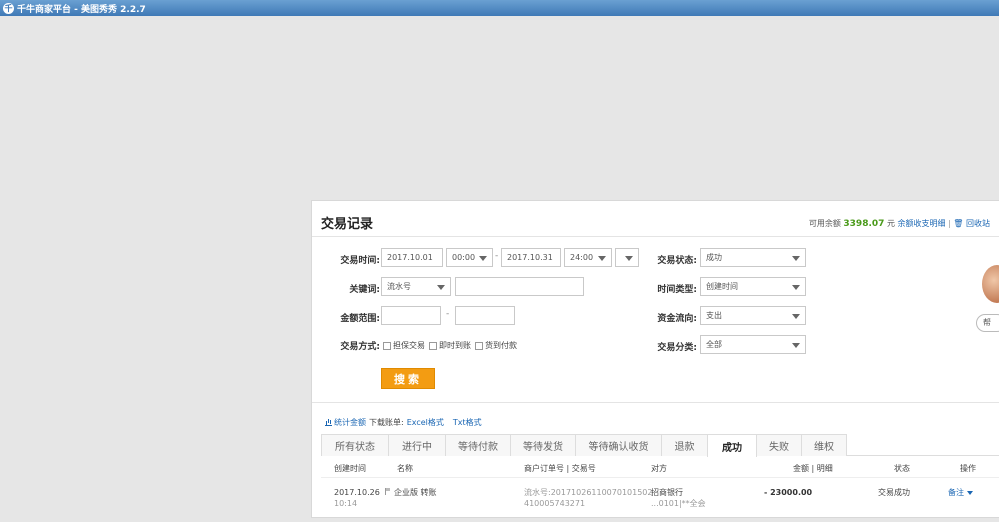  I want to click on category-value: 全部, so click(714, 344).